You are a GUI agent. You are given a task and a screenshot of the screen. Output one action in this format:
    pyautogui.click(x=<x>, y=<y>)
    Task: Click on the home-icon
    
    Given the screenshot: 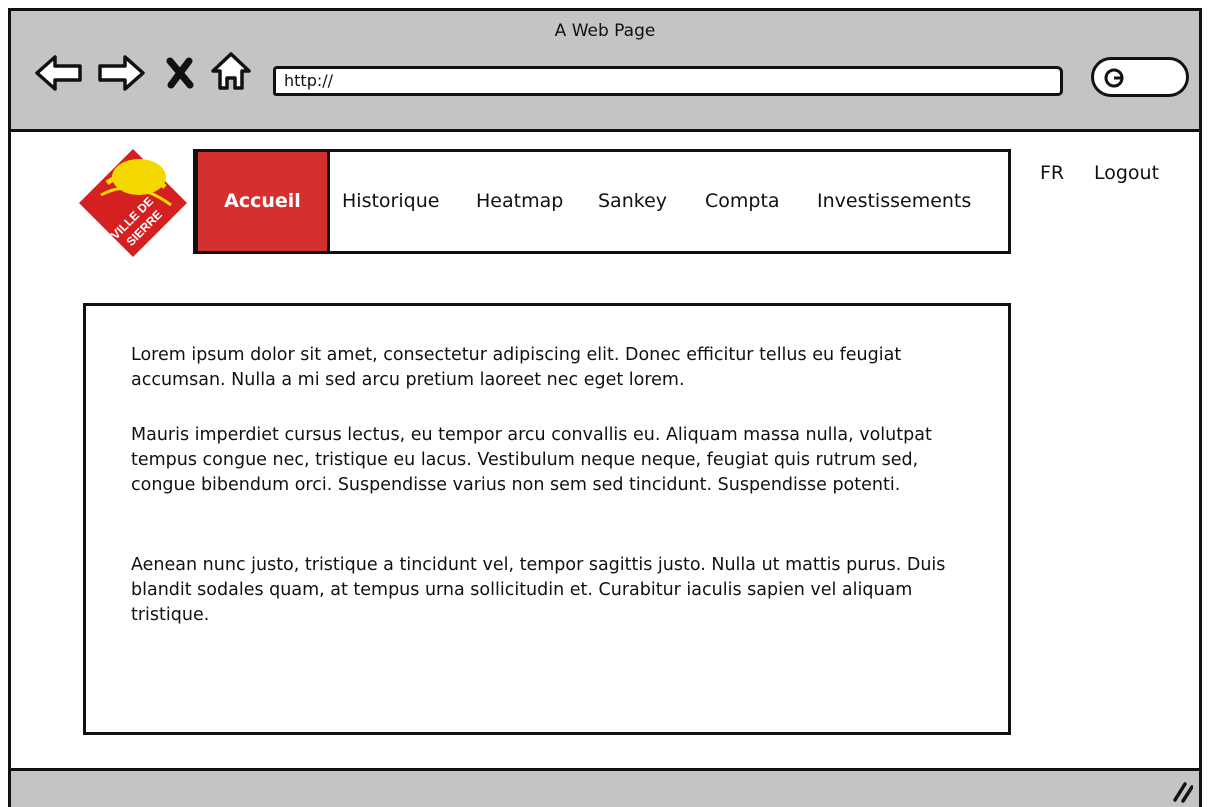 What is the action you would take?
    pyautogui.click(x=231, y=71)
    